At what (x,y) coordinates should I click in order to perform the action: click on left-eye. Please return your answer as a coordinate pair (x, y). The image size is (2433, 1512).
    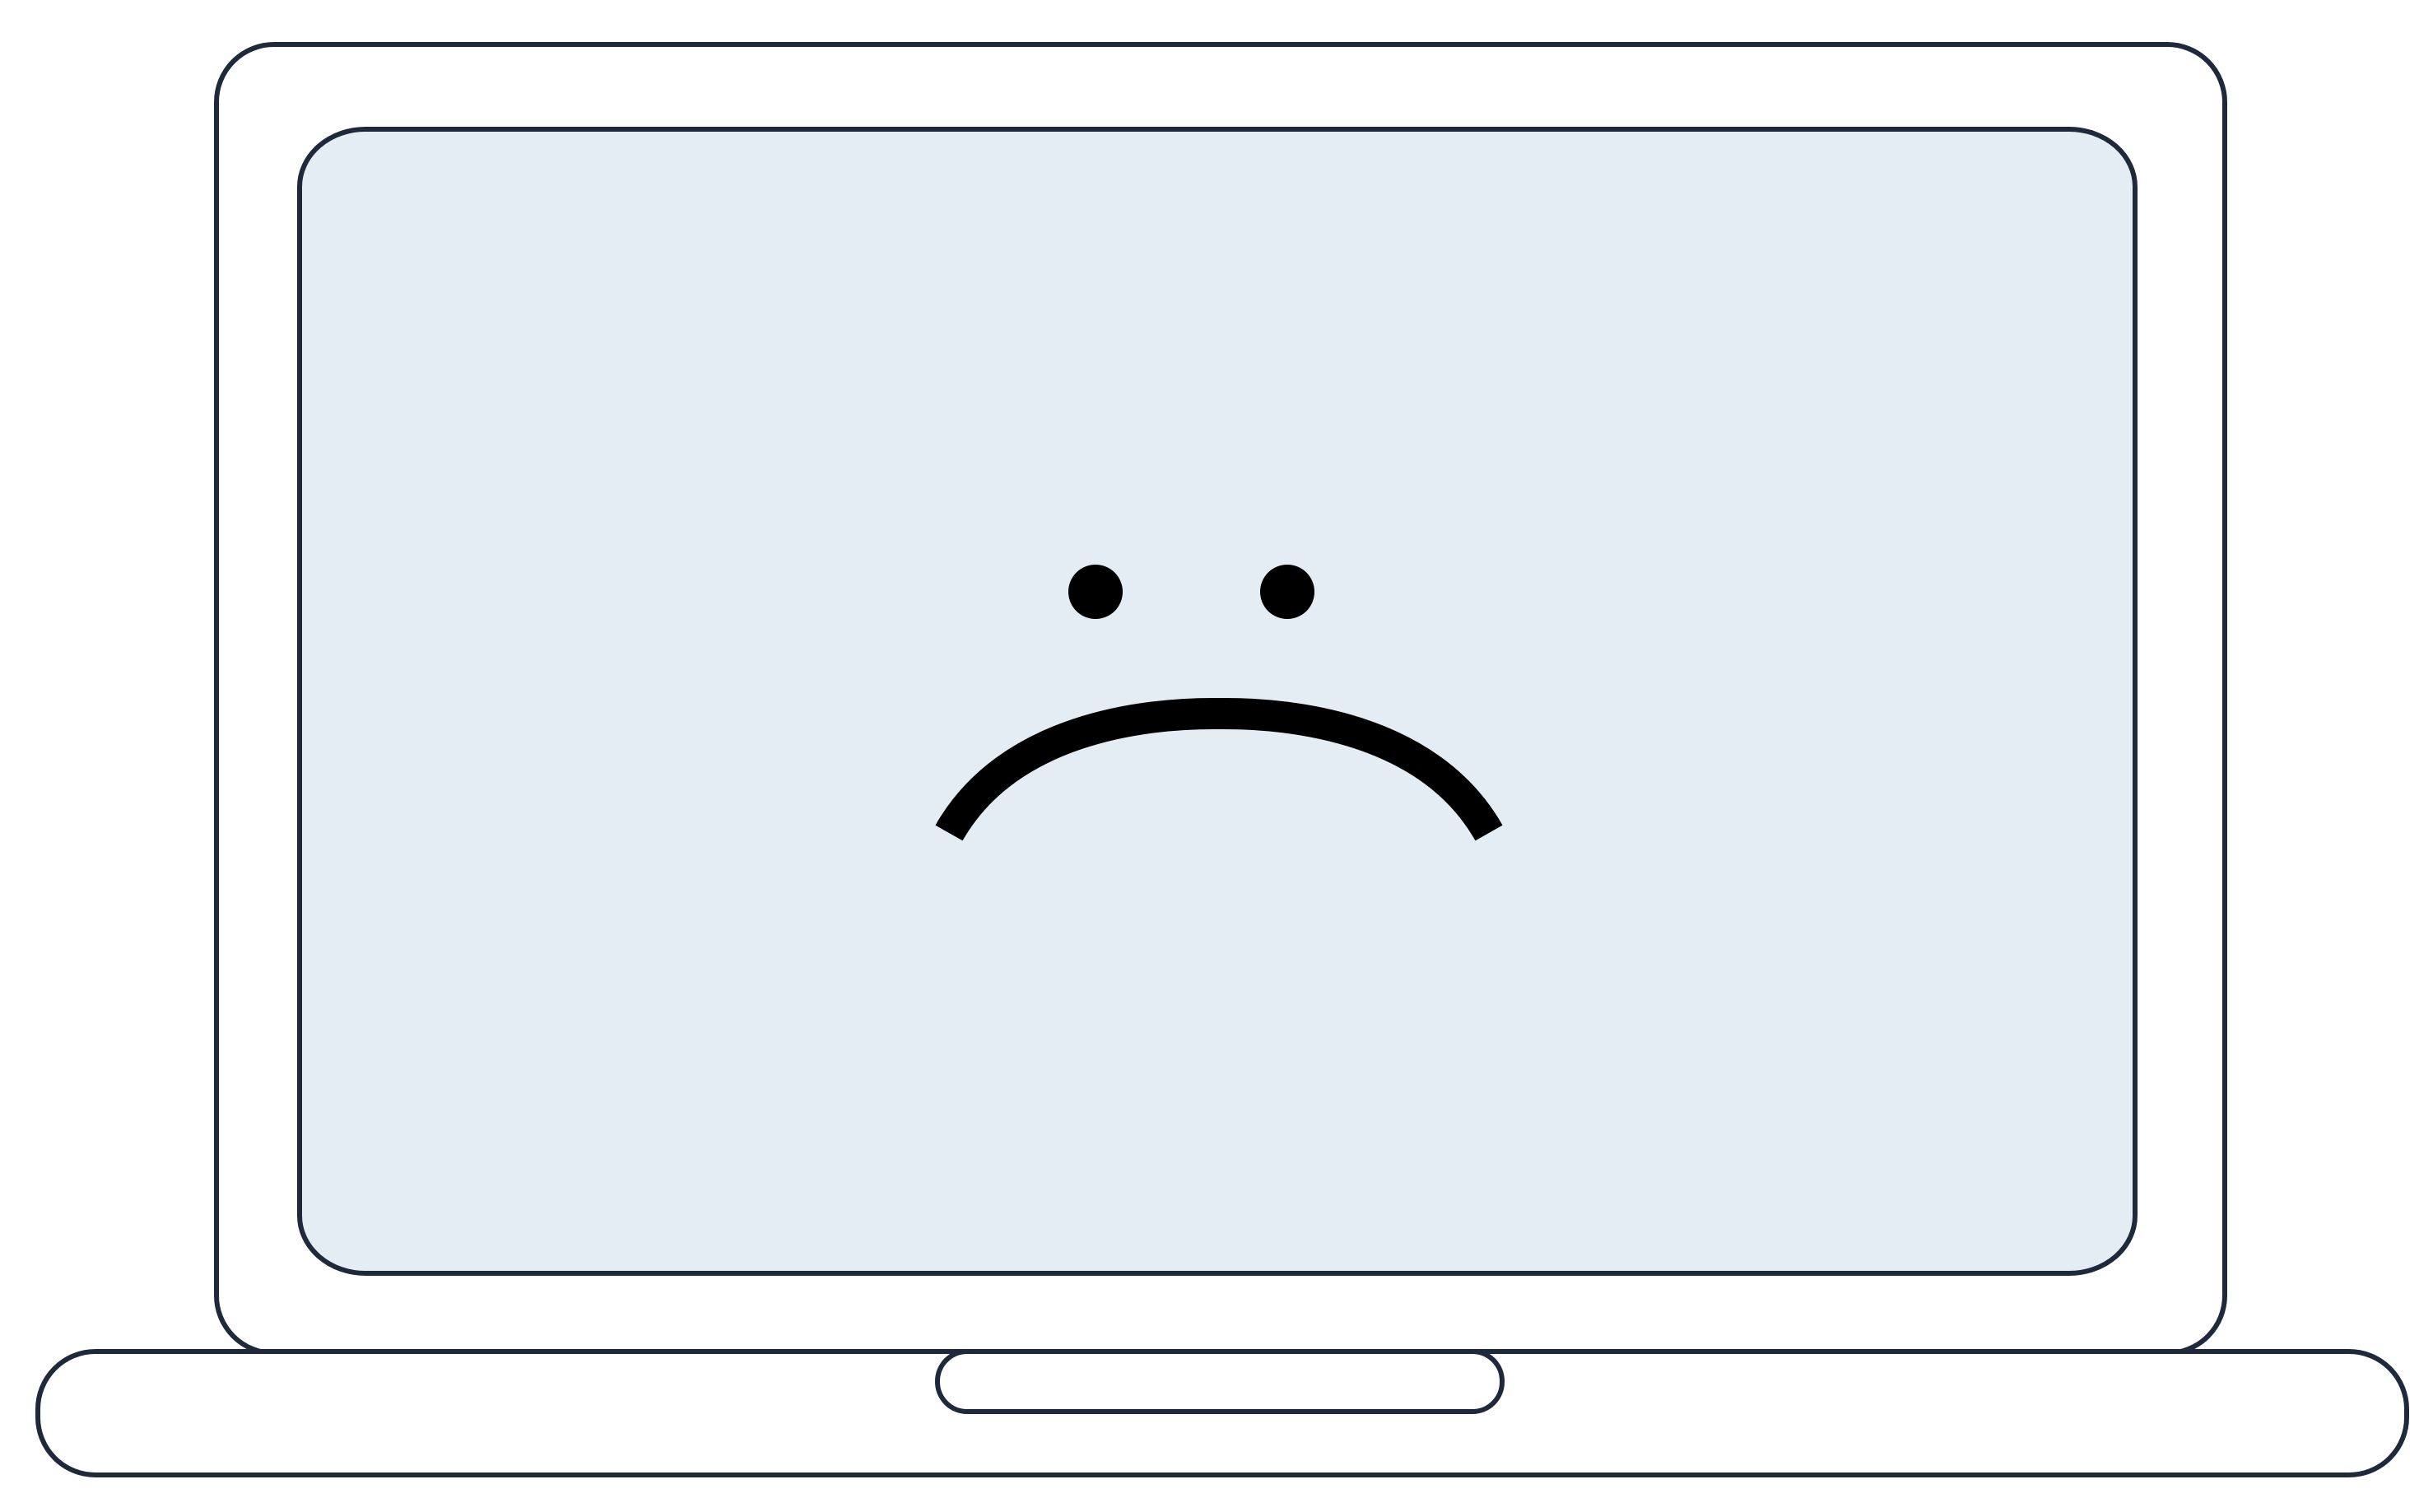
    Looking at the image, I should click on (1095, 592).